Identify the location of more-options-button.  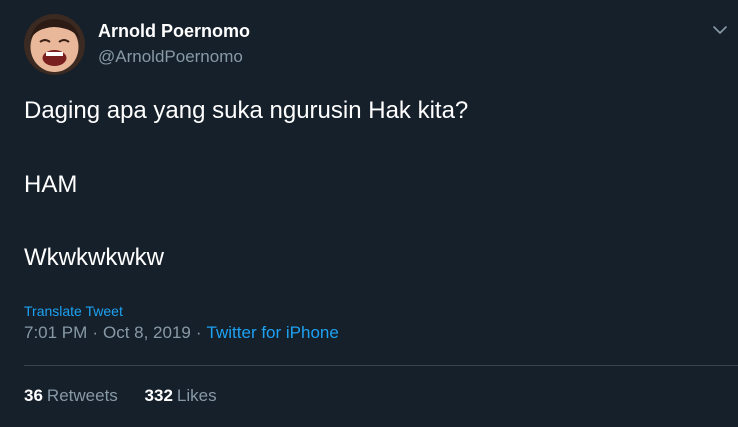
(720, 30).